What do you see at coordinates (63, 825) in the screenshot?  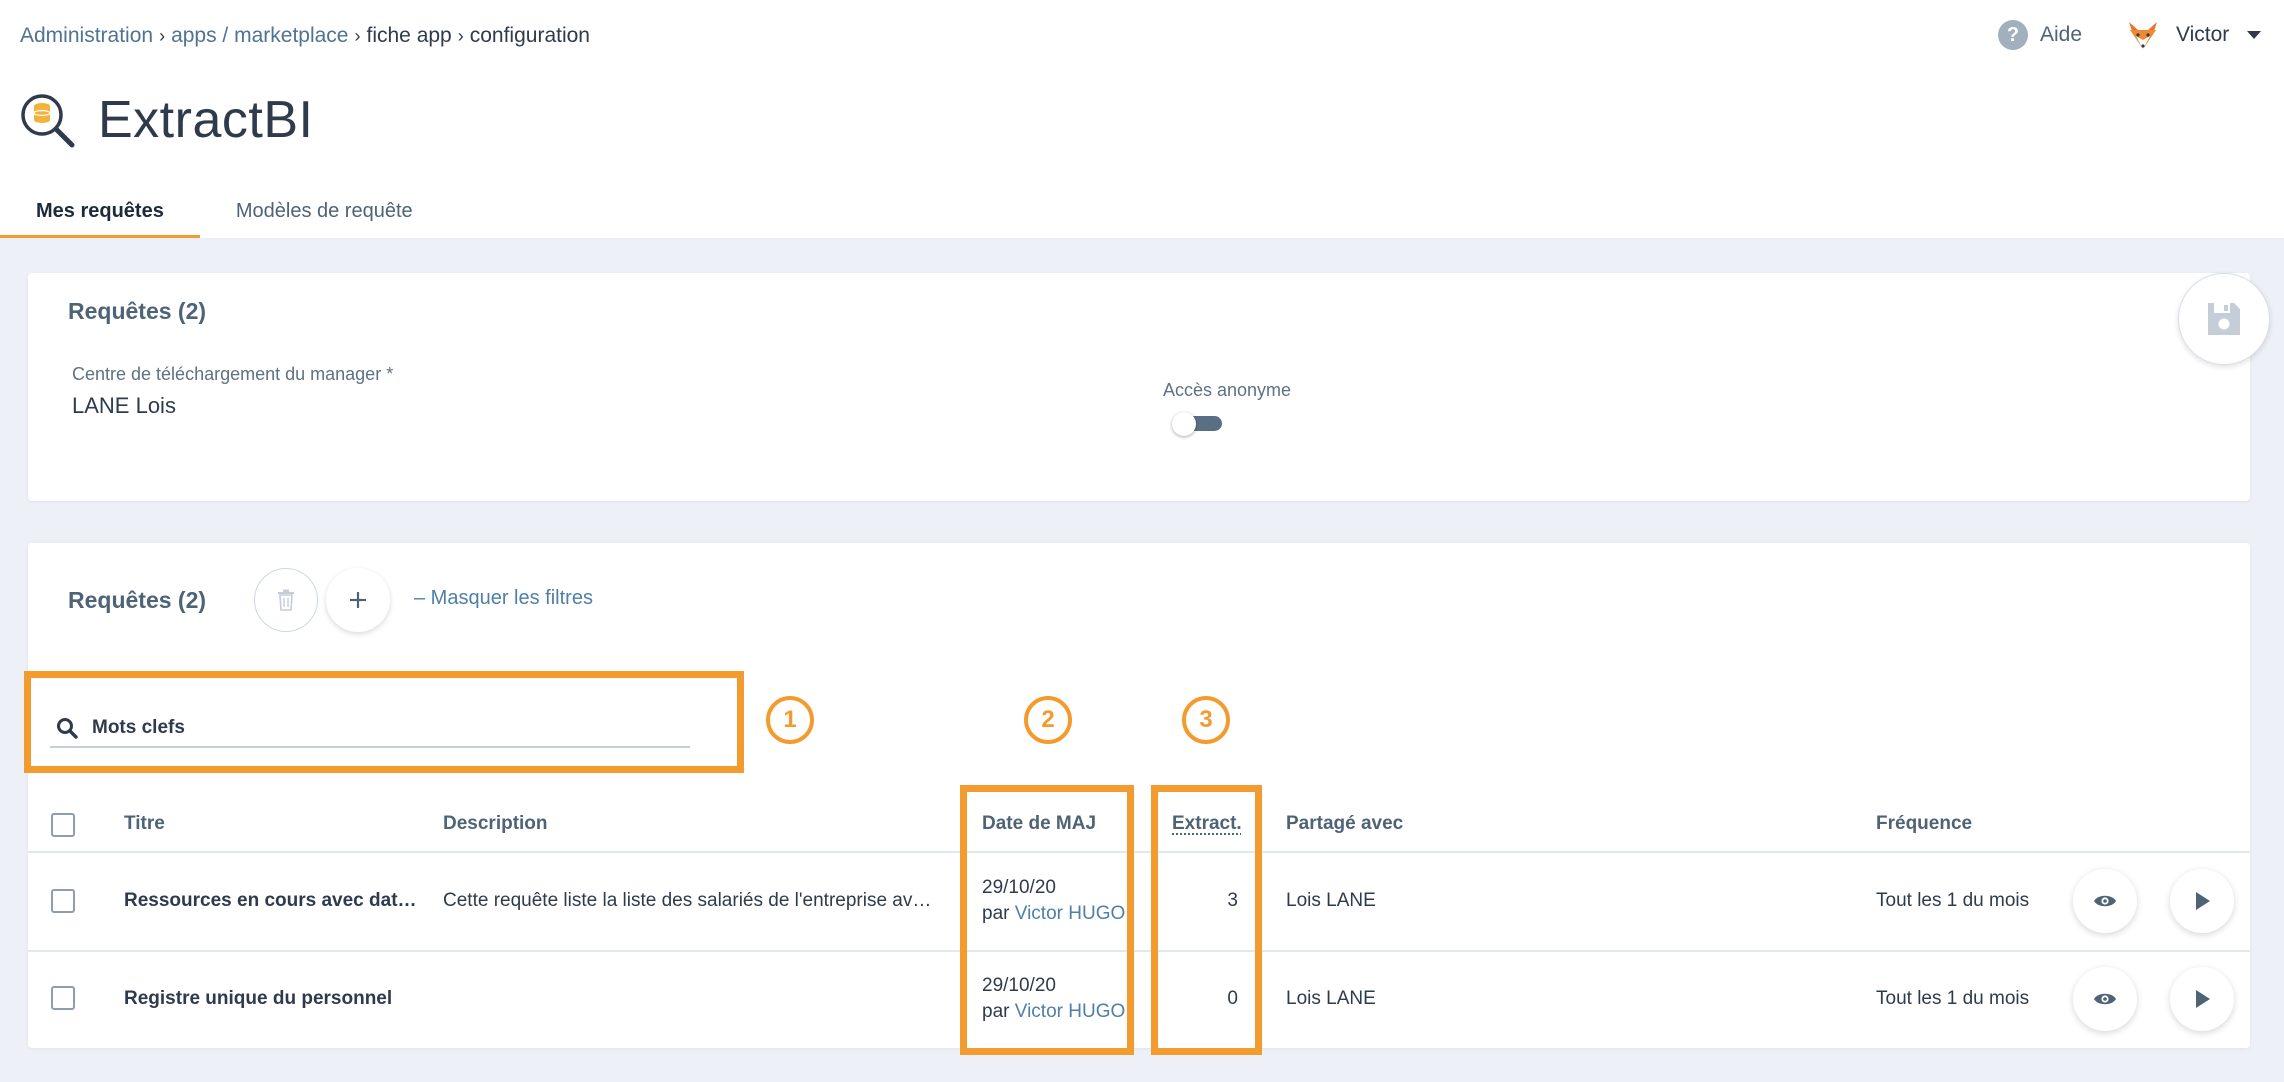 I see `select-all-checkbox` at bounding box center [63, 825].